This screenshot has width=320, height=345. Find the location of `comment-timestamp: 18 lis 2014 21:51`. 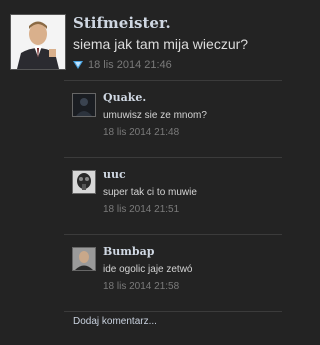

comment-timestamp: 18 lis 2014 21:51 is located at coordinates (141, 209).